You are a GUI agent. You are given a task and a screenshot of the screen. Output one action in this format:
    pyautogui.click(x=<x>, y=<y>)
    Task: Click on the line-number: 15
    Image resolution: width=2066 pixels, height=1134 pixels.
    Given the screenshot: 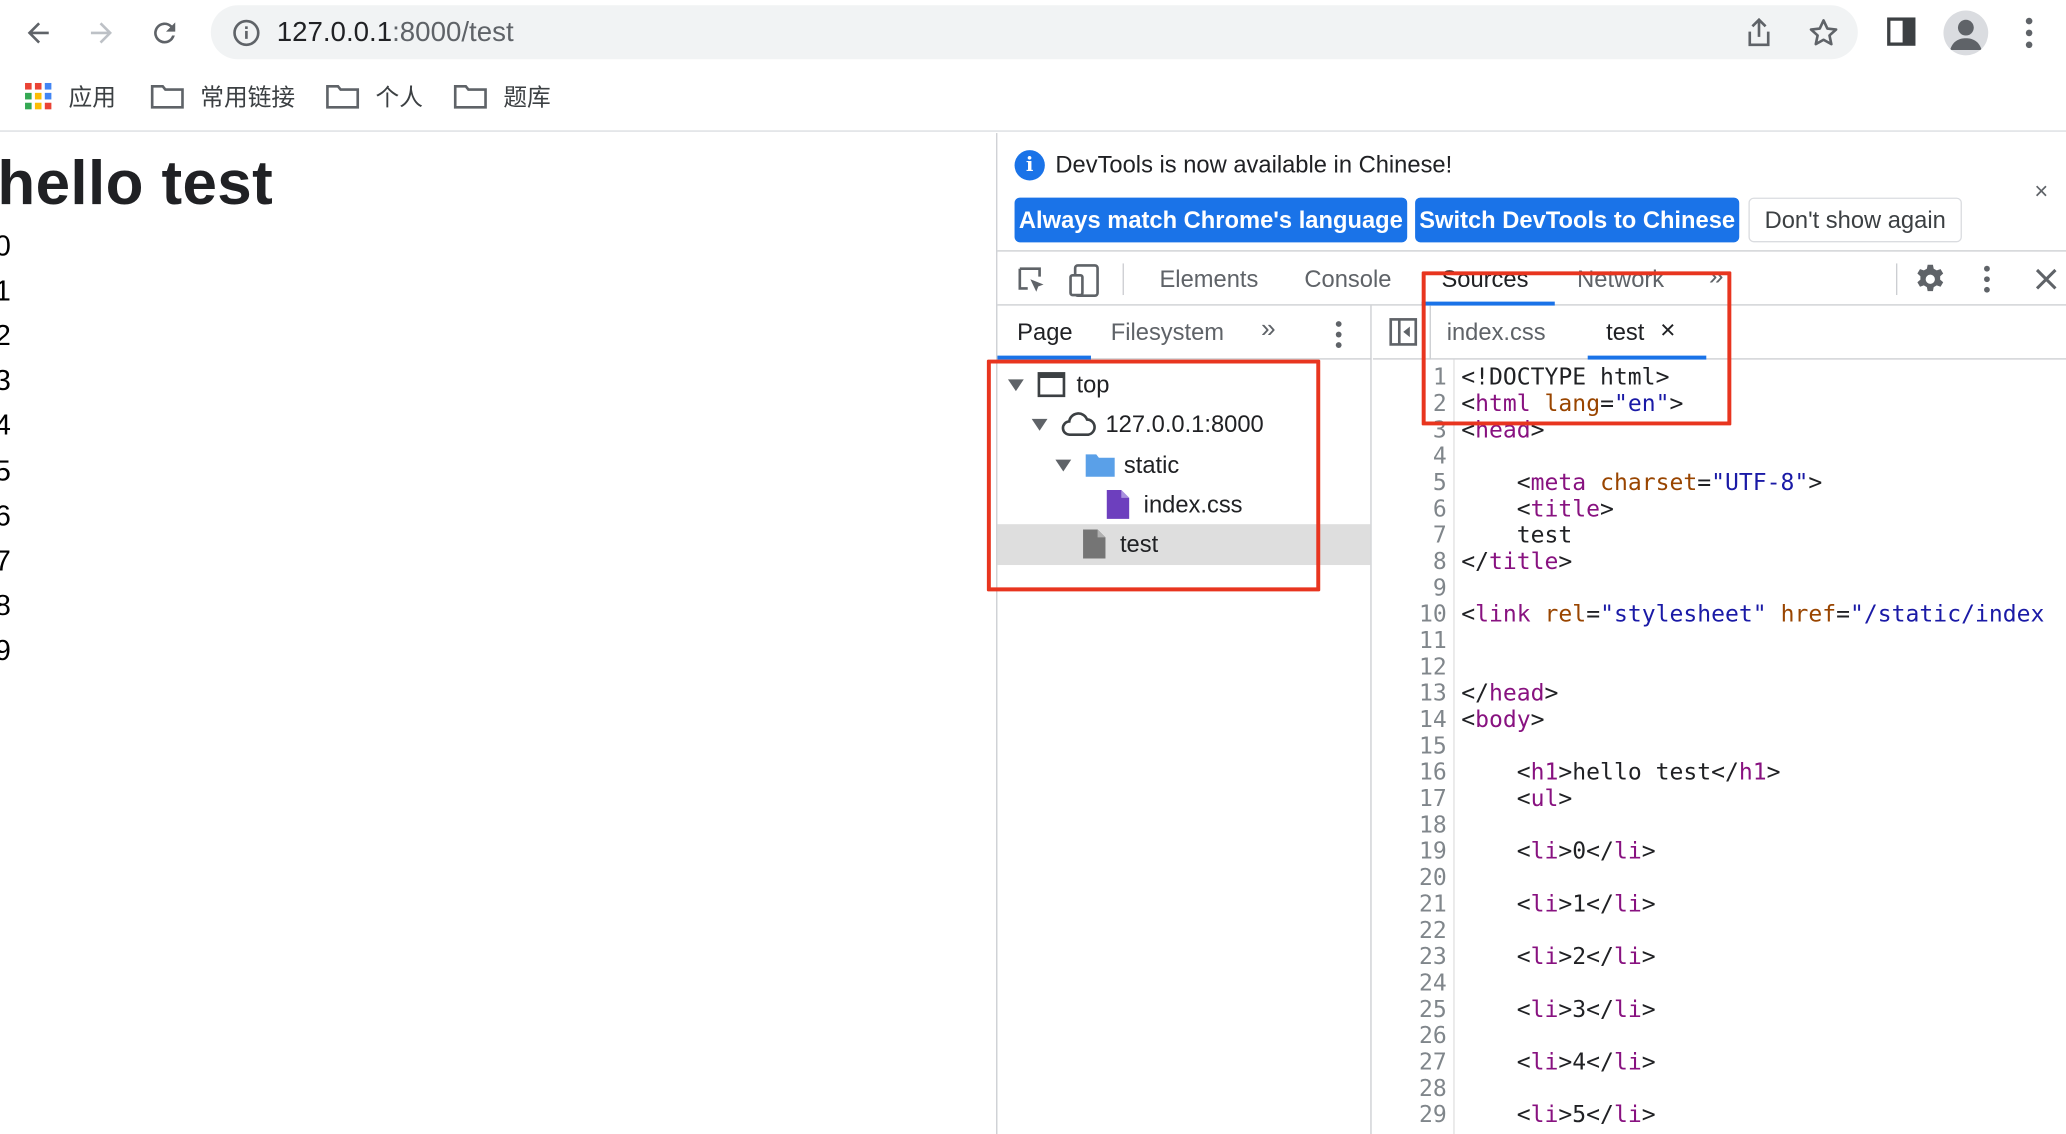 What is the action you would take?
    pyautogui.click(x=1432, y=746)
    